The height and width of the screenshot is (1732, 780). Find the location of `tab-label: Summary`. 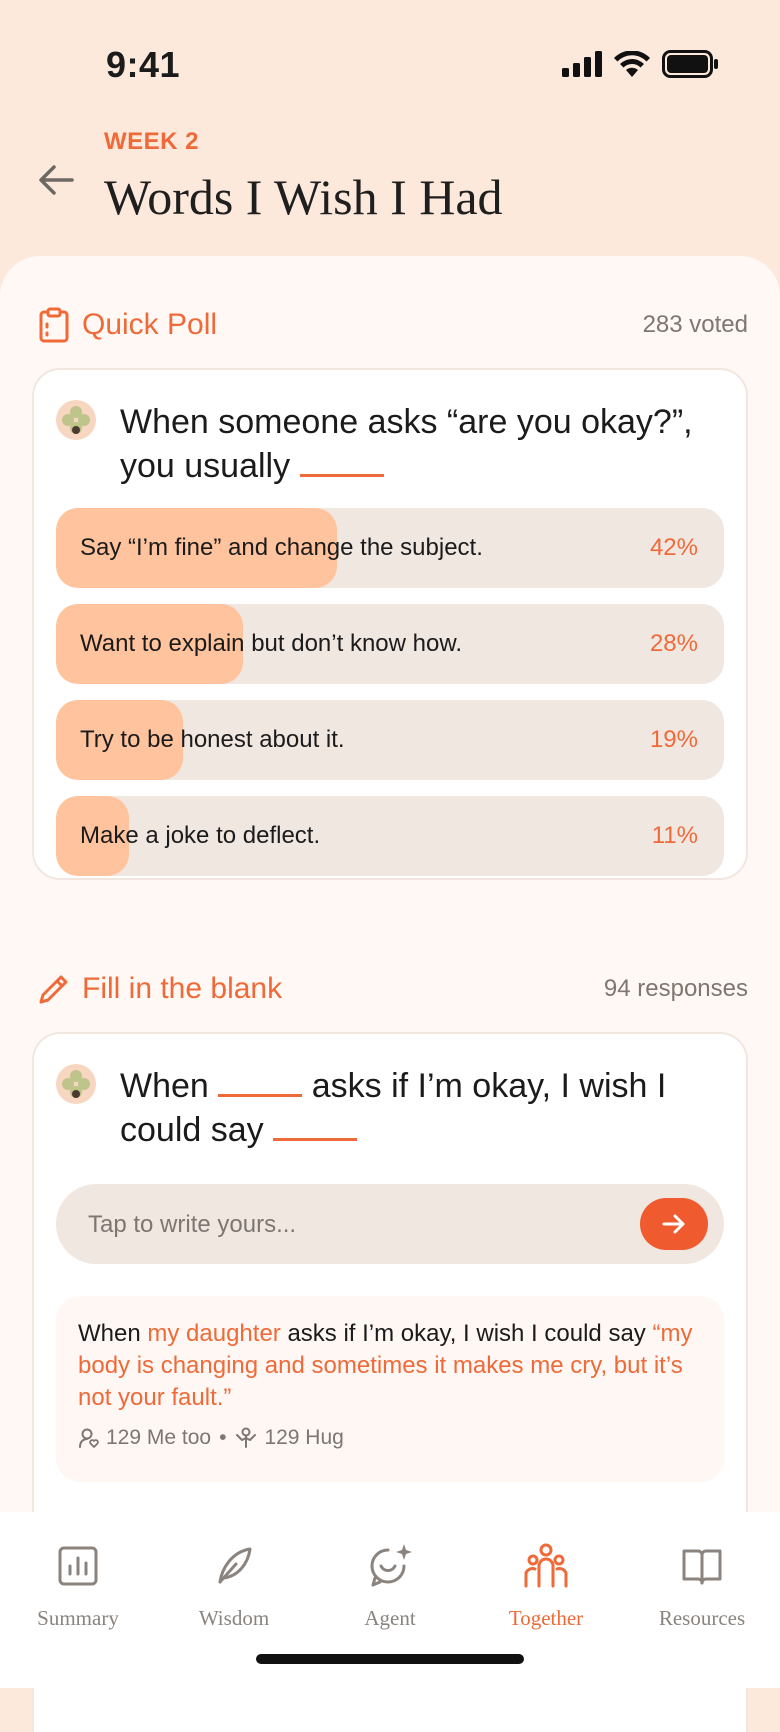

tab-label: Summary is located at coordinates (78, 1618).